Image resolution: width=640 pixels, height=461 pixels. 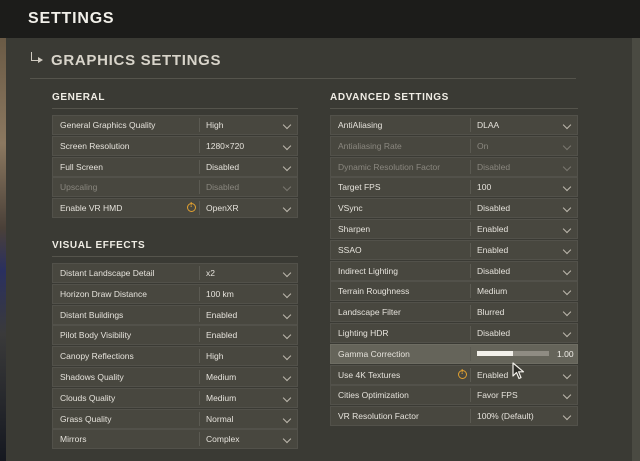 I want to click on setting-row-horizon-draw-distance: Horizon Draw Distance 100 km, so click(x=175, y=293).